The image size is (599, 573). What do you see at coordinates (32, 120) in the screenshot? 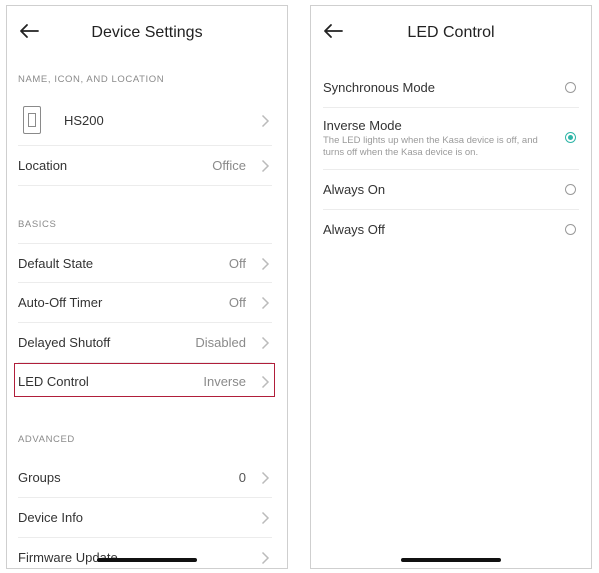
I see `switch-device-icon` at bounding box center [32, 120].